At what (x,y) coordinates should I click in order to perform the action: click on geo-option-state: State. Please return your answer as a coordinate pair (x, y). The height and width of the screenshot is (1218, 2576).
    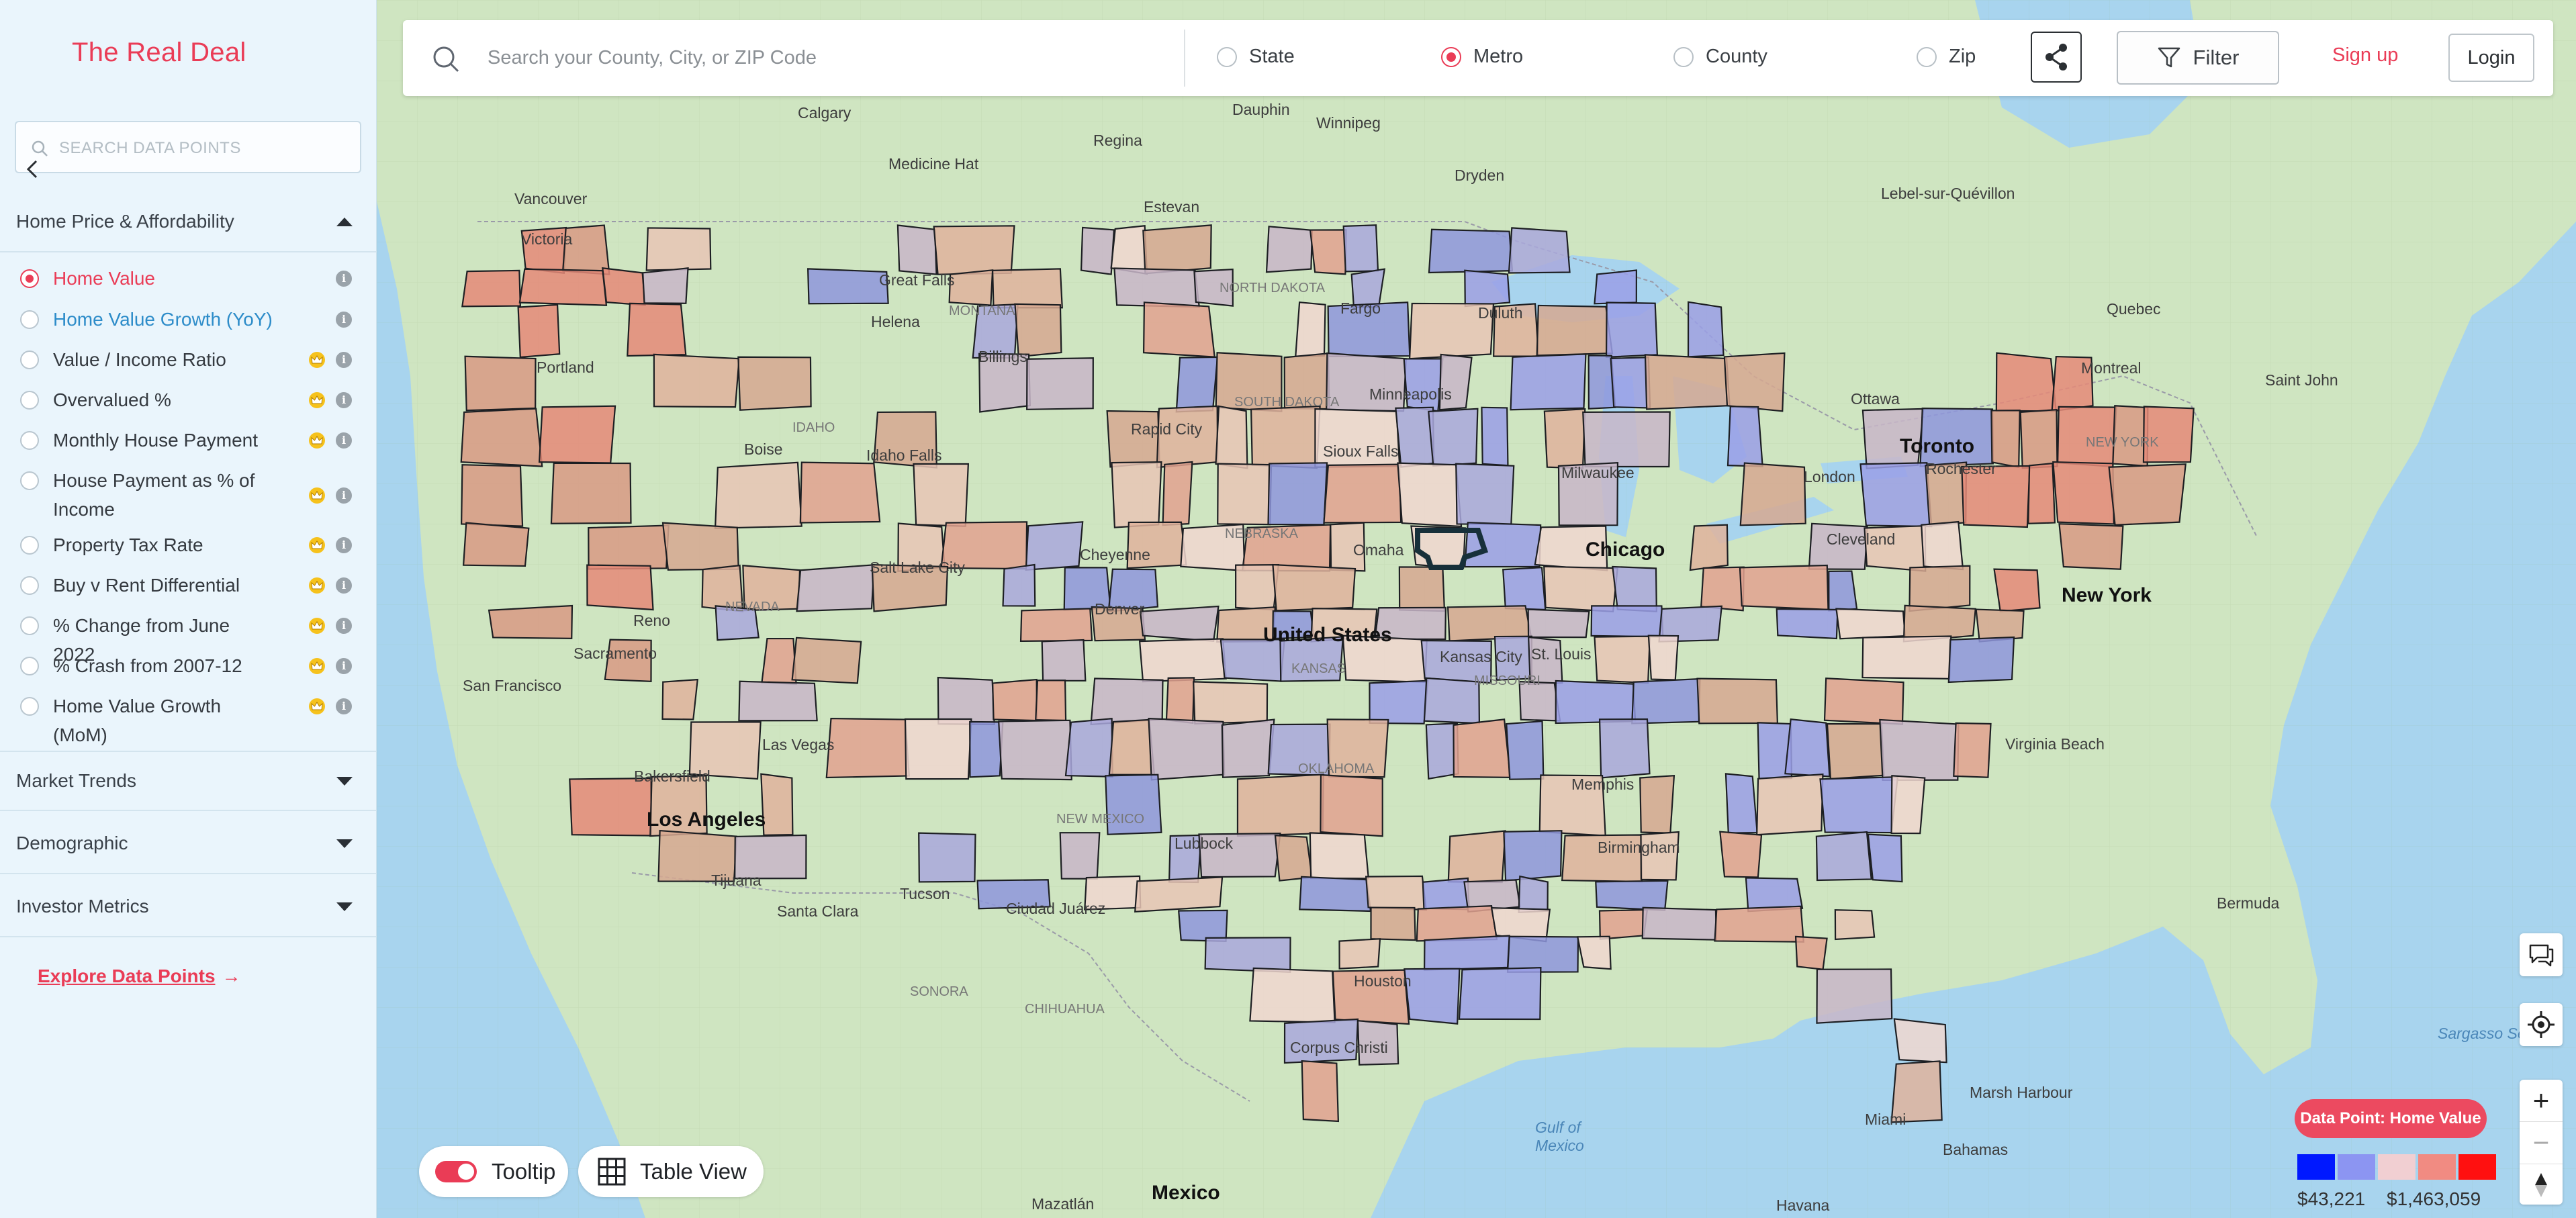
    Looking at the image, I should click on (1256, 57).